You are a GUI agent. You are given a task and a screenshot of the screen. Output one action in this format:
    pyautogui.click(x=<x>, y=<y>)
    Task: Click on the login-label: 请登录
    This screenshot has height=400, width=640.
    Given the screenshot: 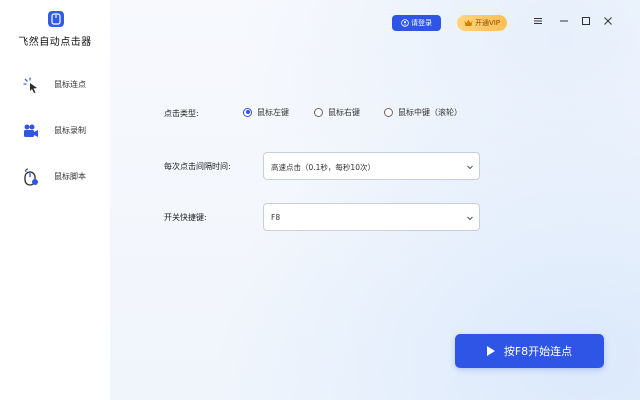 What is the action you would take?
    pyautogui.click(x=421, y=23)
    